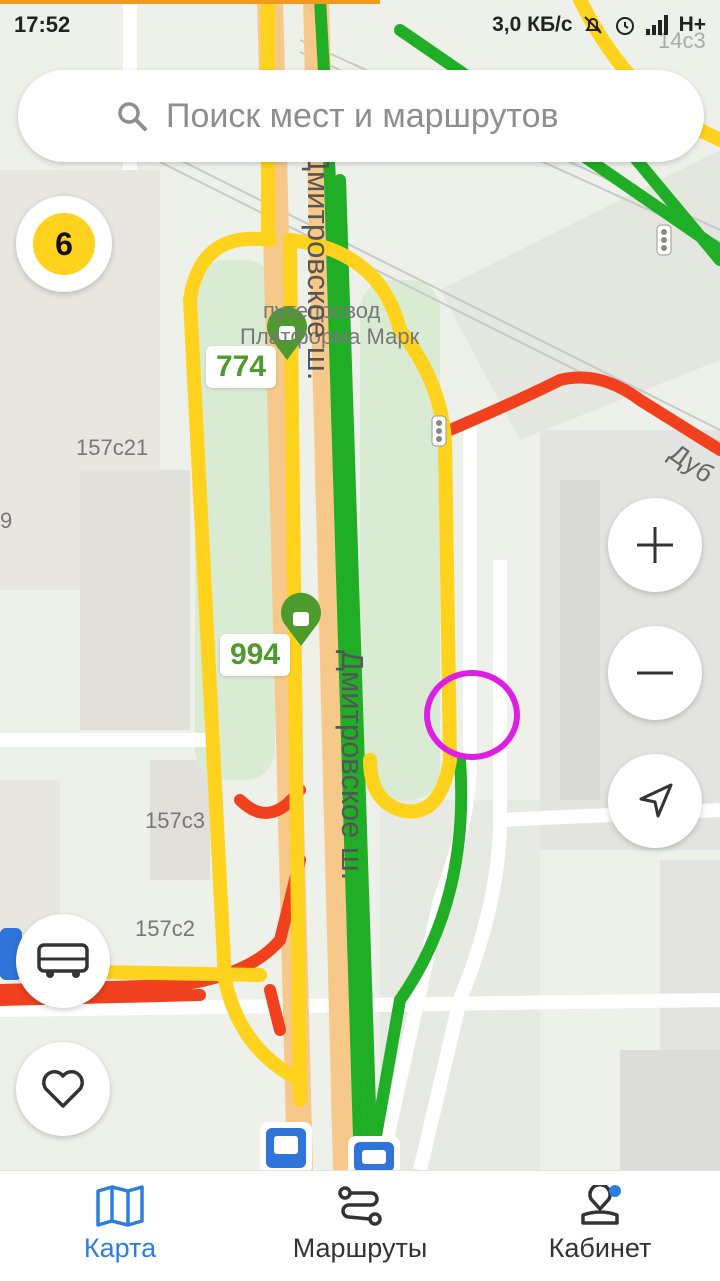 The image size is (720, 1281). I want to click on nav-profile-label: Кабинет, so click(600, 1248).